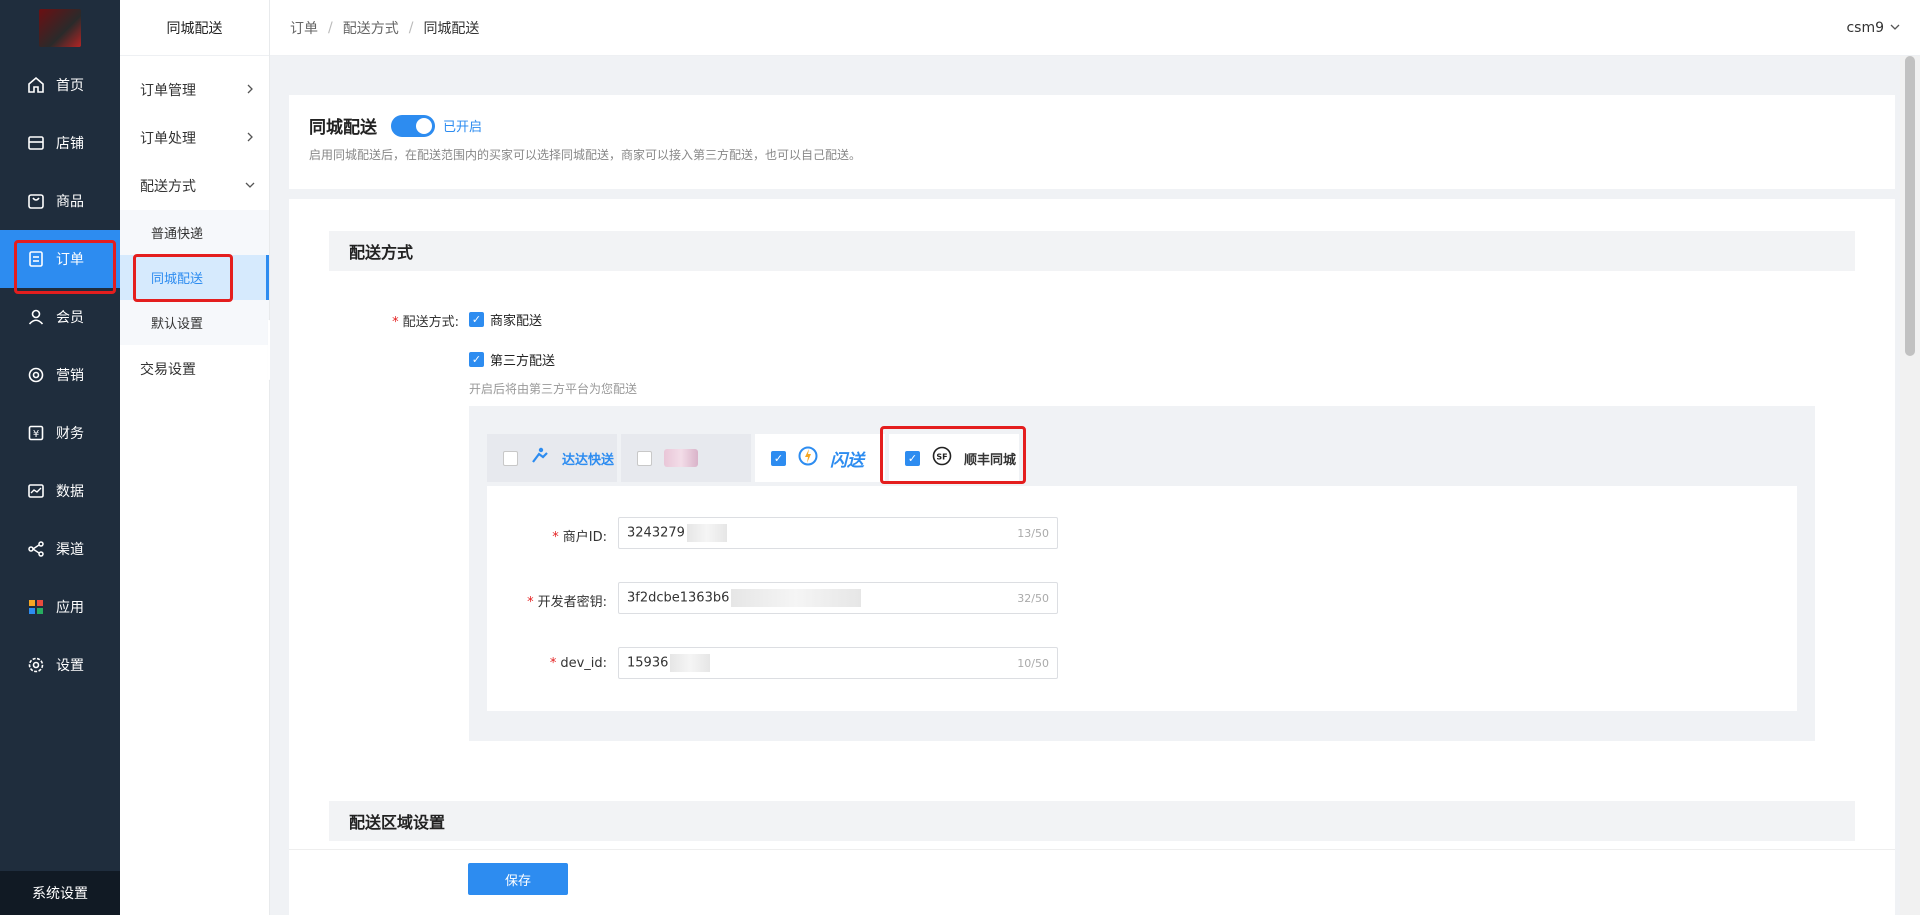 The height and width of the screenshot is (915, 1920). Describe the element at coordinates (168, 370) in the screenshot. I see `subnav-trade-settings-label: 交易设置` at that location.